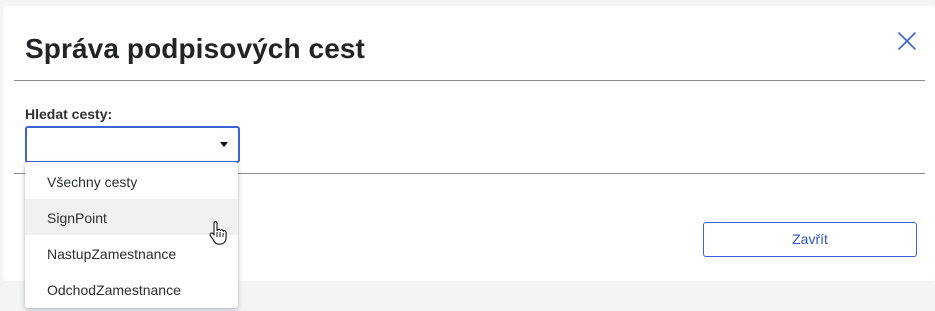  Describe the element at coordinates (224, 144) in the screenshot. I see `caret-down-icon` at that location.